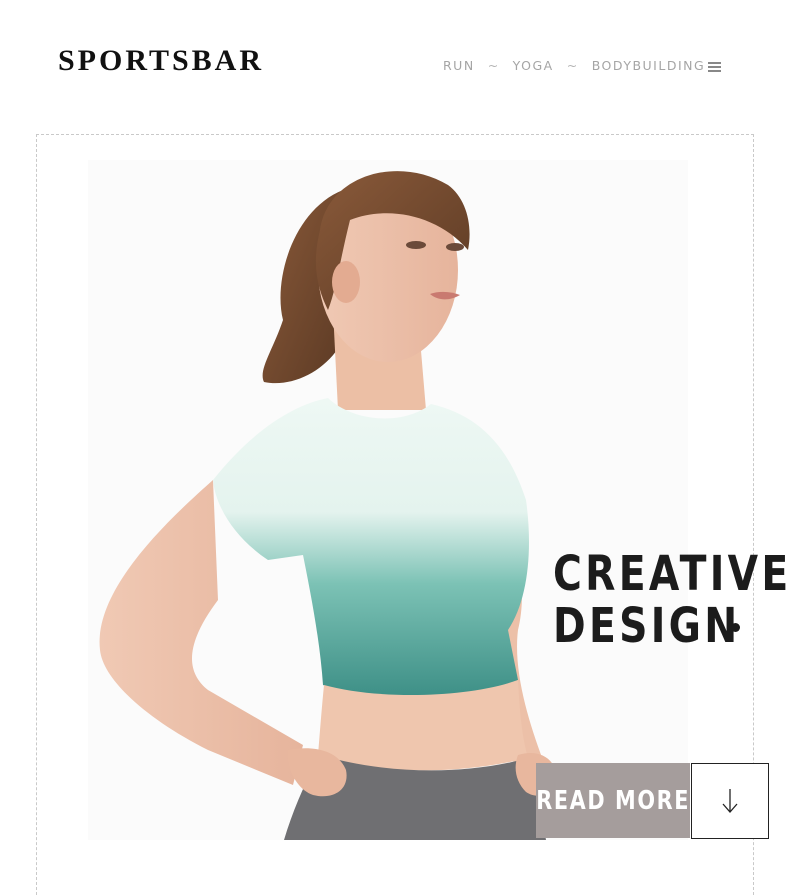  I want to click on main-nav: RUN ~ YOGA ~ BODYBUILDING, so click(574, 65).